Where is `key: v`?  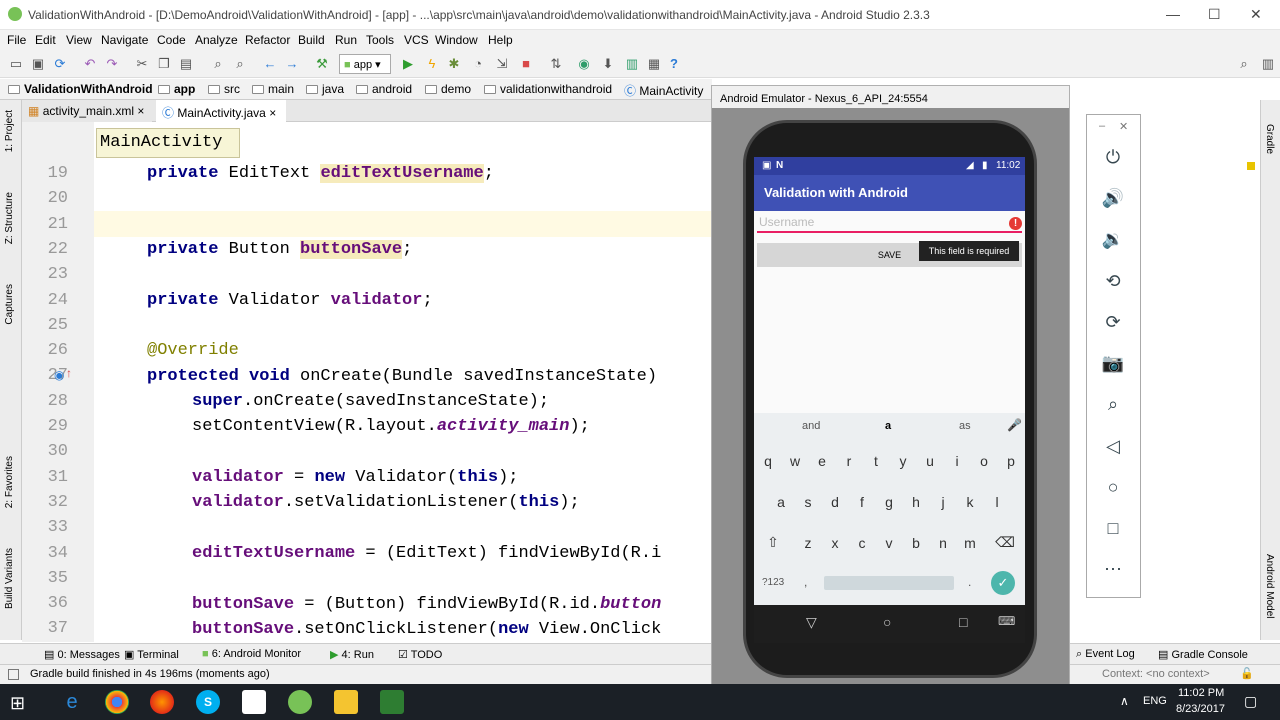
key: v is located at coordinates (889, 543).